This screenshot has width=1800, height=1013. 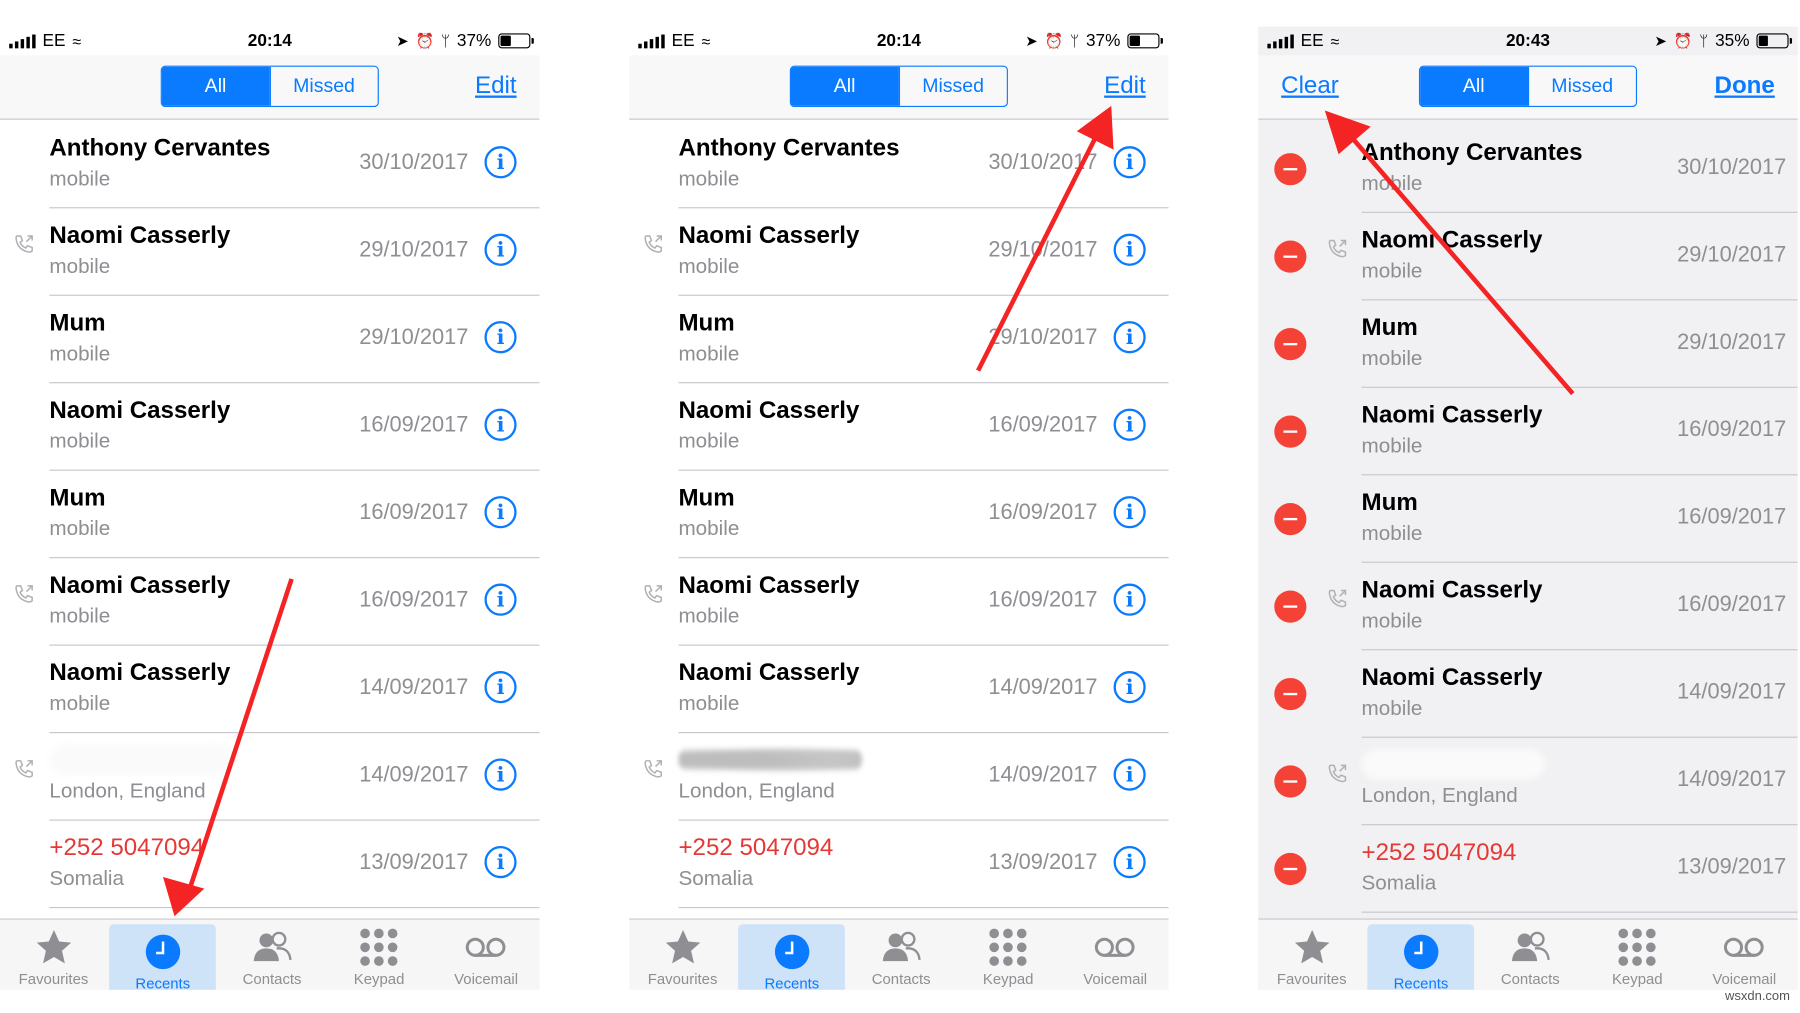 What do you see at coordinates (1528, 344) in the screenshot?
I see `recent-call-row: Mum mobile 29/10/2017` at bounding box center [1528, 344].